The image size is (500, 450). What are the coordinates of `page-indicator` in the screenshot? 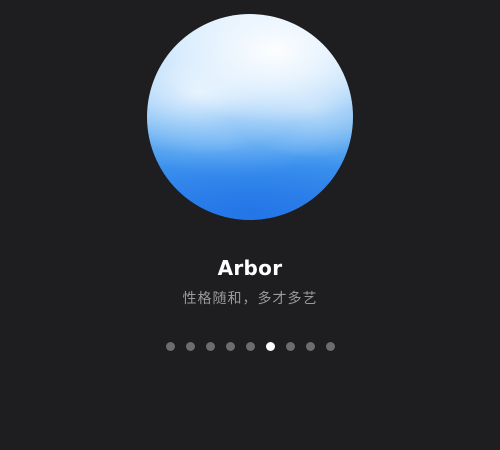 It's located at (250, 346).